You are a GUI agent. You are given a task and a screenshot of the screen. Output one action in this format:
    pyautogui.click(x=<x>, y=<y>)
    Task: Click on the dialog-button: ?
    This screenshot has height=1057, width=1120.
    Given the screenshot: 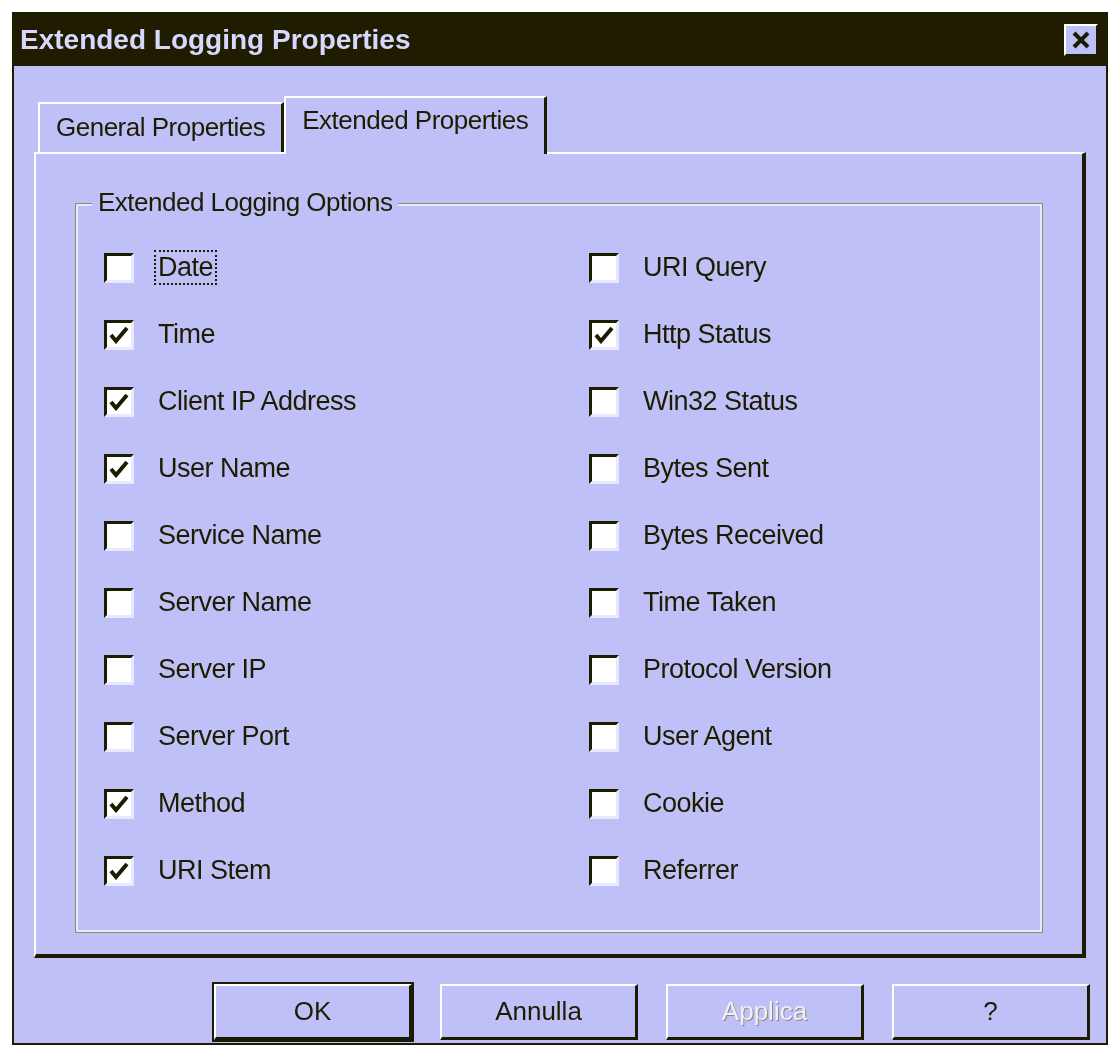 What is the action you would take?
    pyautogui.click(x=991, y=1012)
    